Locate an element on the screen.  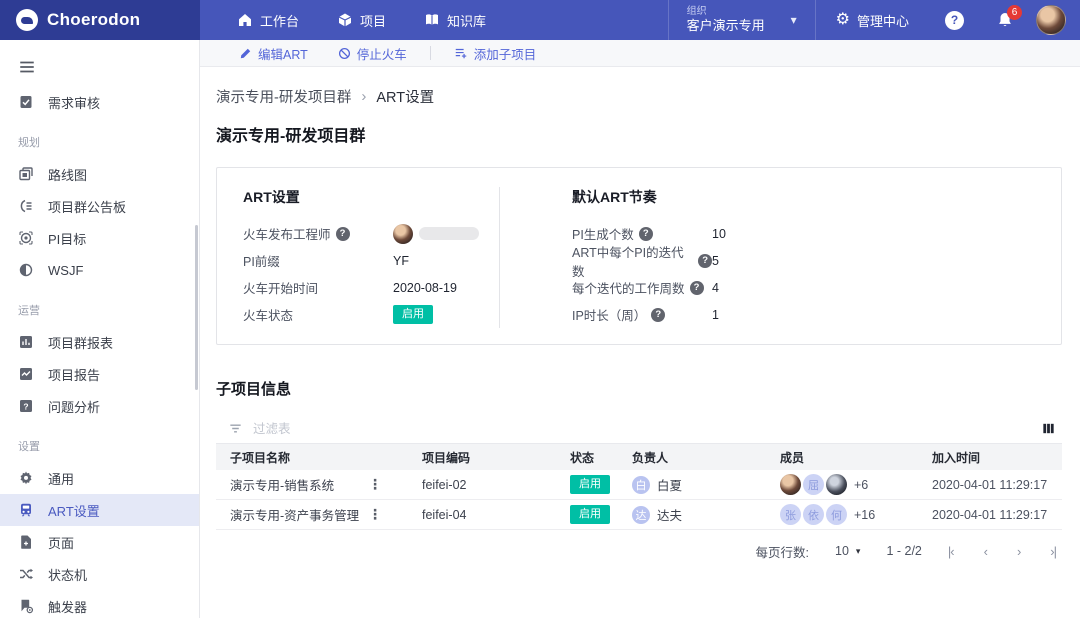
sidebar-item-roadmap: 路线图 is located at coordinates (99, 174).